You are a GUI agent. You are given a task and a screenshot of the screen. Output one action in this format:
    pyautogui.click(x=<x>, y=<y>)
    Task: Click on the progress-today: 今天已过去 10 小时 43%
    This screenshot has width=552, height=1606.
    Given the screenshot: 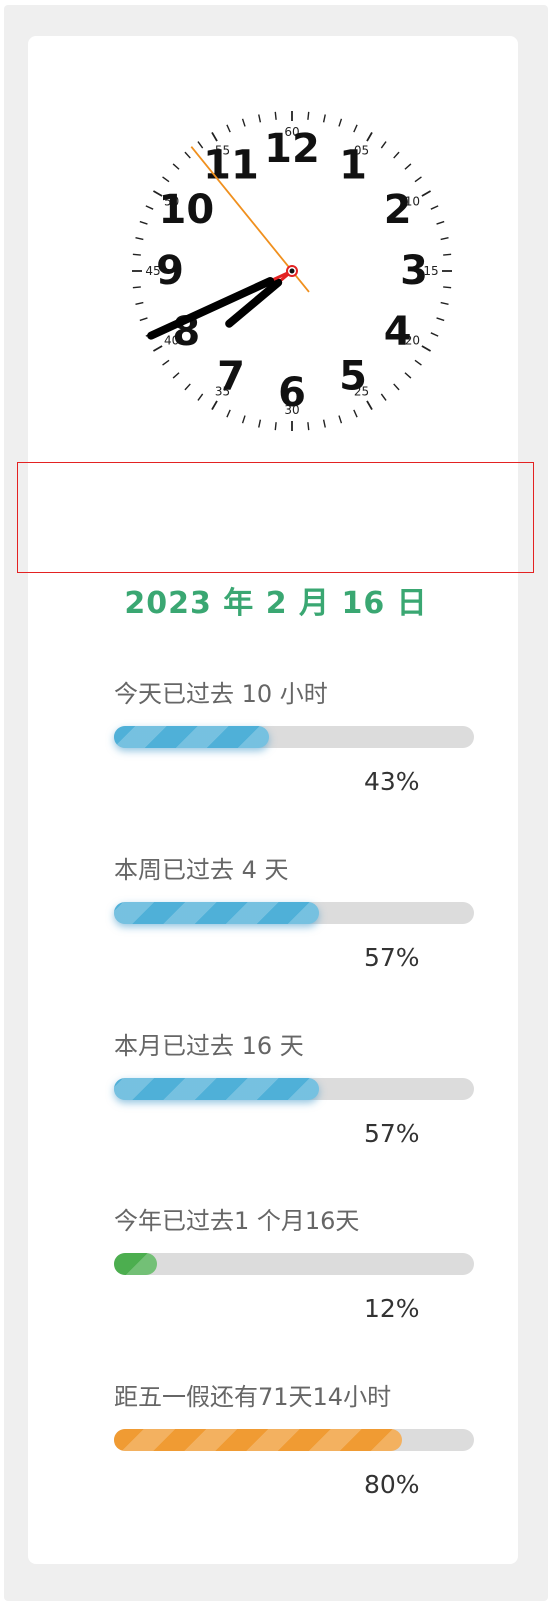 What is the action you would take?
    pyautogui.click(x=294, y=749)
    